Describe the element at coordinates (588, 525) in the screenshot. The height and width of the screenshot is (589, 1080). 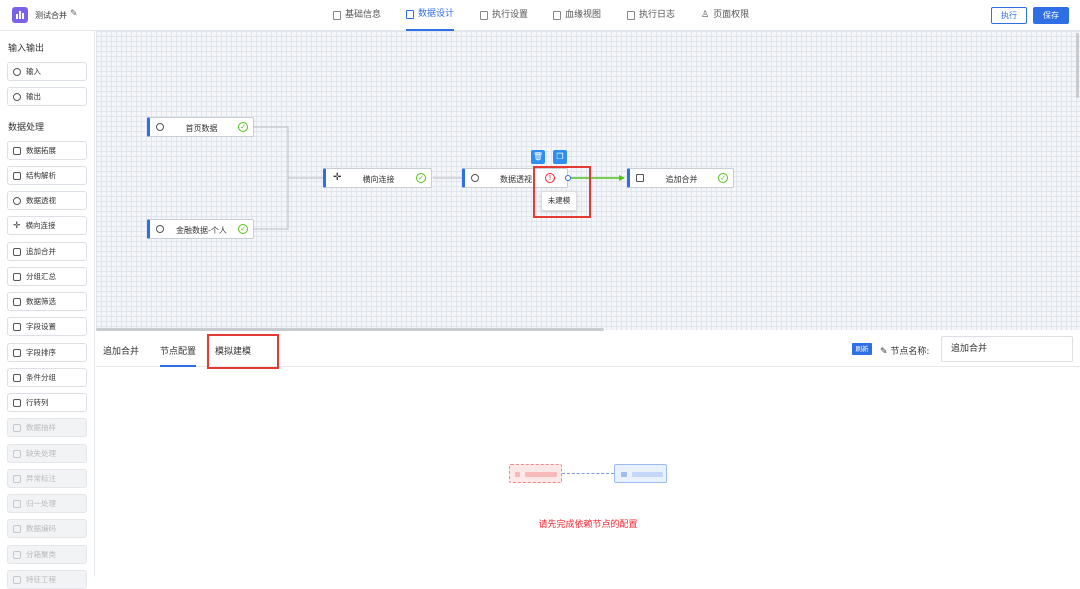
I see `dependency-hint: 请先完成依赖节点的配置` at that location.